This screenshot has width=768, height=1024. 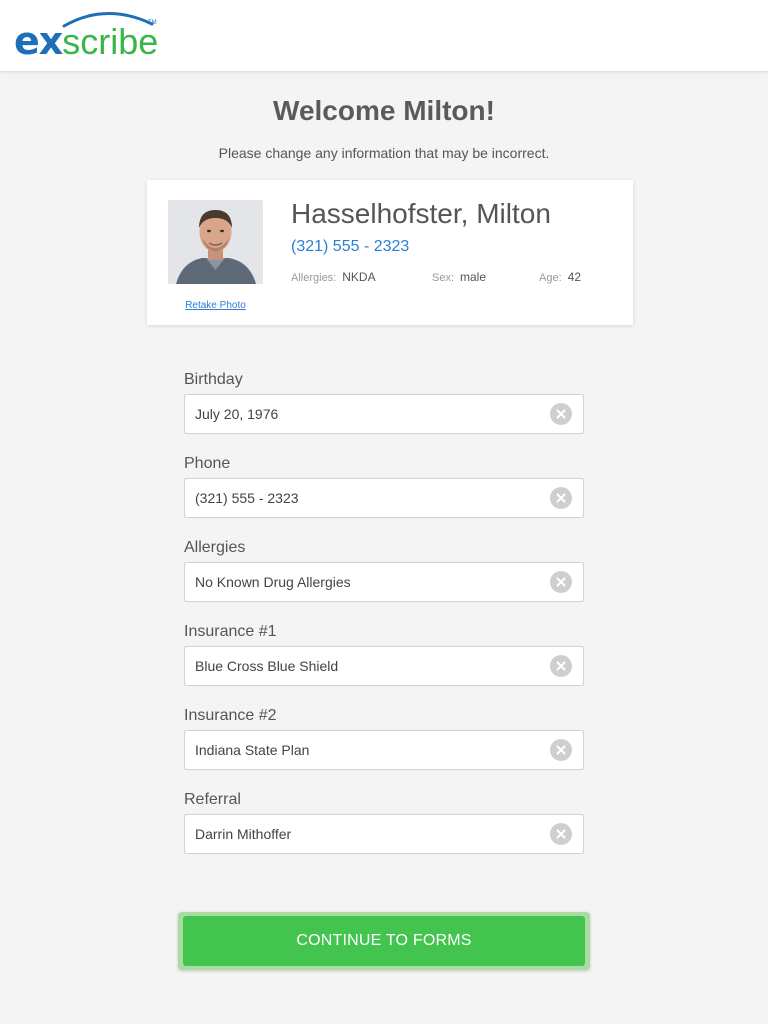 What do you see at coordinates (230, 715) in the screenshot?
I see `insurance2-label: Insurance #2` at bounding box center [230, 715].